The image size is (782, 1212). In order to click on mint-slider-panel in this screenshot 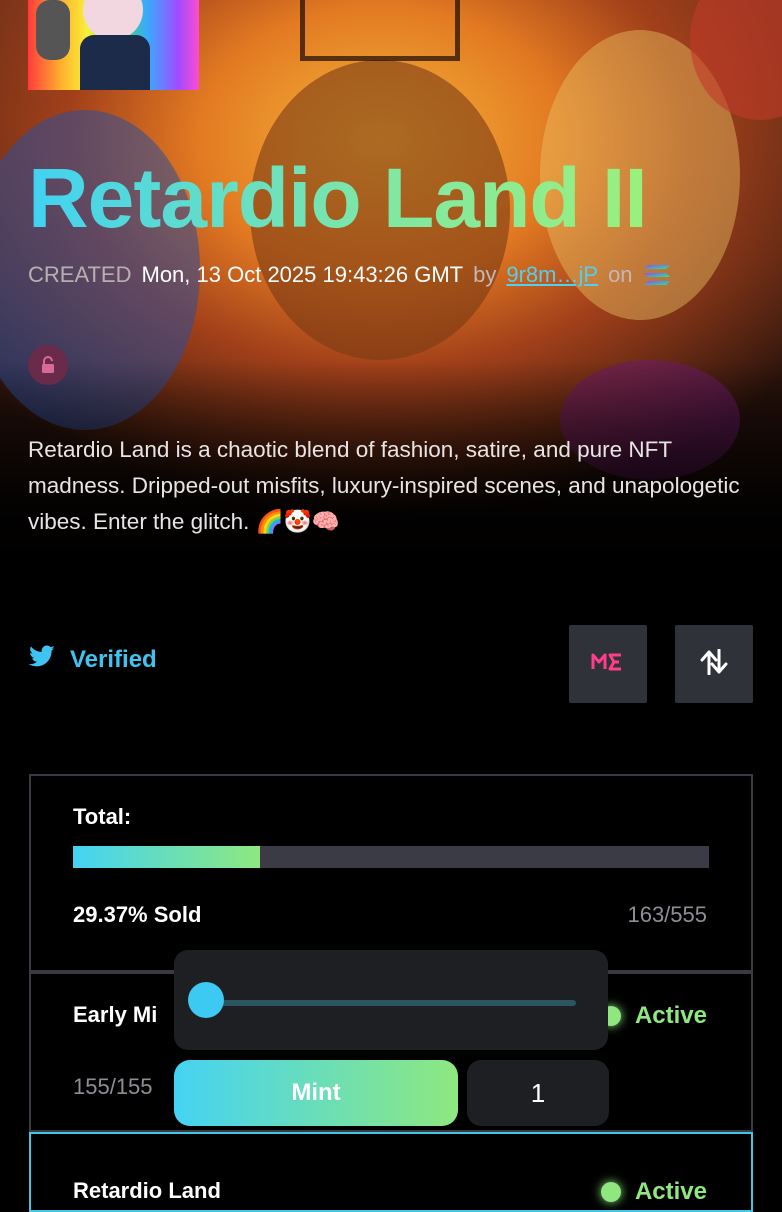, I will do `click(391, 1000)`.